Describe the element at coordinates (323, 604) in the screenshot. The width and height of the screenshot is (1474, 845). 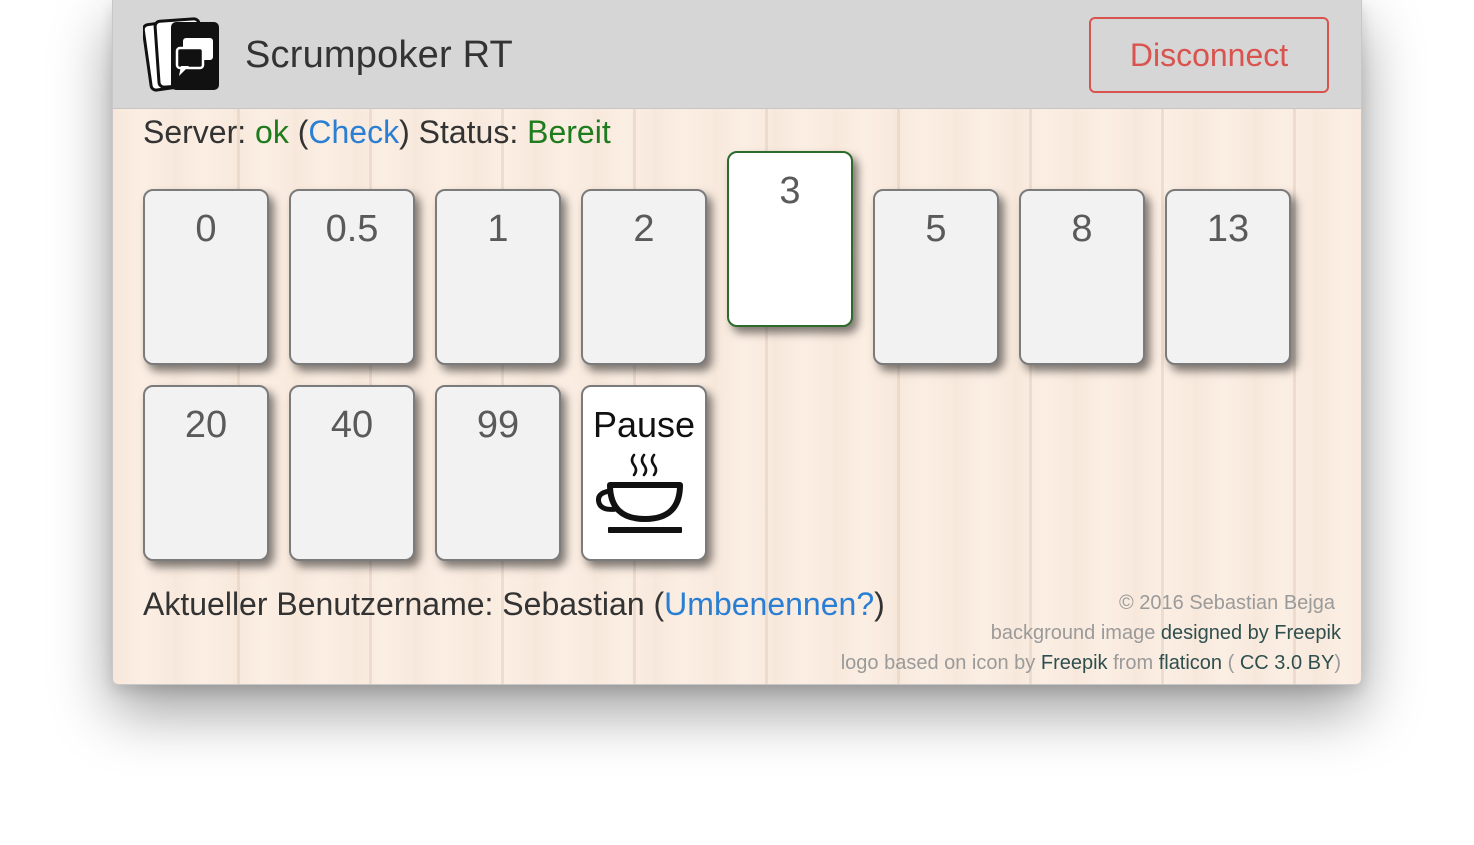
I see `username-label: Aktueller Benutzername:` at that location.